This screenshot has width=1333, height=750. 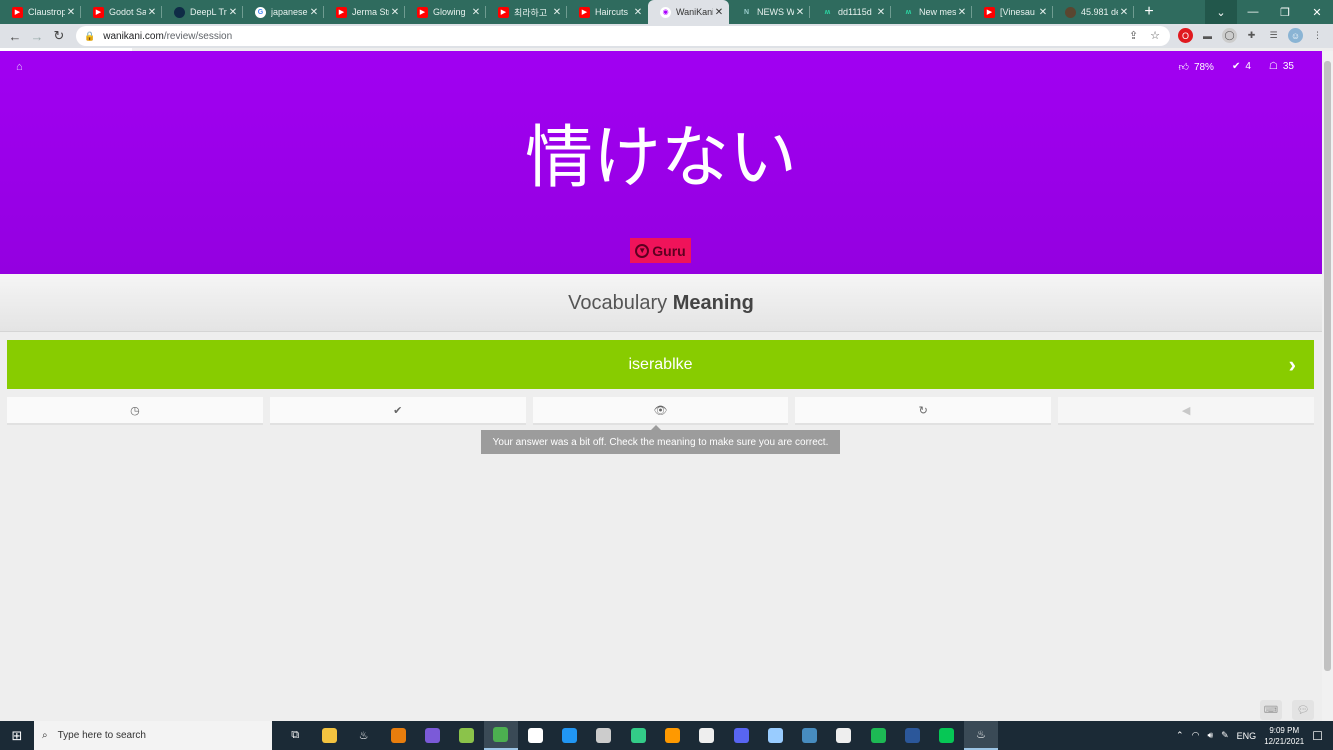 I want to click on restore-button: ❐, so click(x=1285, y=12).